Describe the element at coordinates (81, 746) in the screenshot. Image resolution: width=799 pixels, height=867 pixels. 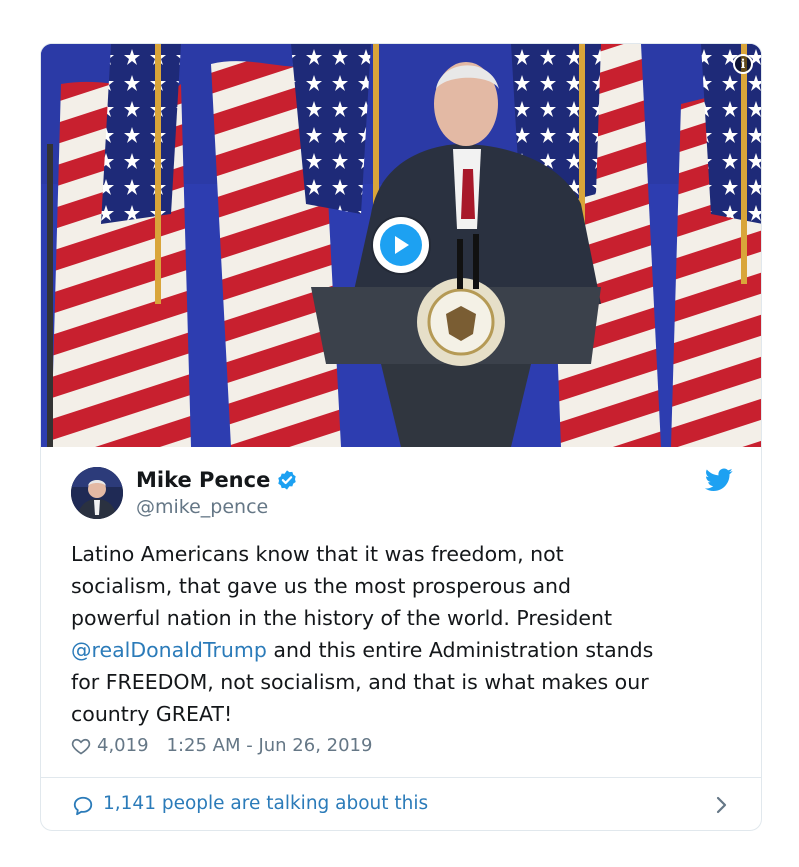
I see `heart-icon` at that location.